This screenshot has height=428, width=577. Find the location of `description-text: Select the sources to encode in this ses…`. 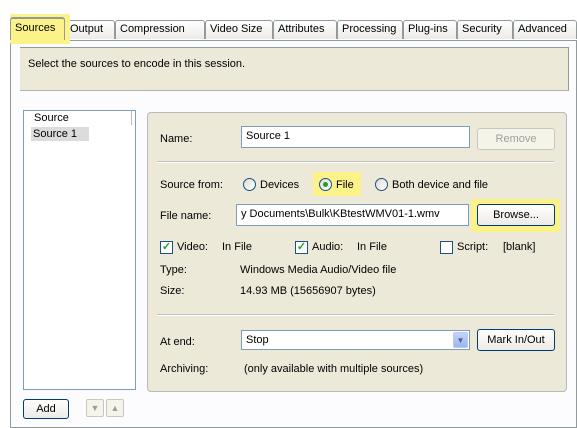

description-text: Select the sources to encode in this ses… is located at coordinates (137, 64).